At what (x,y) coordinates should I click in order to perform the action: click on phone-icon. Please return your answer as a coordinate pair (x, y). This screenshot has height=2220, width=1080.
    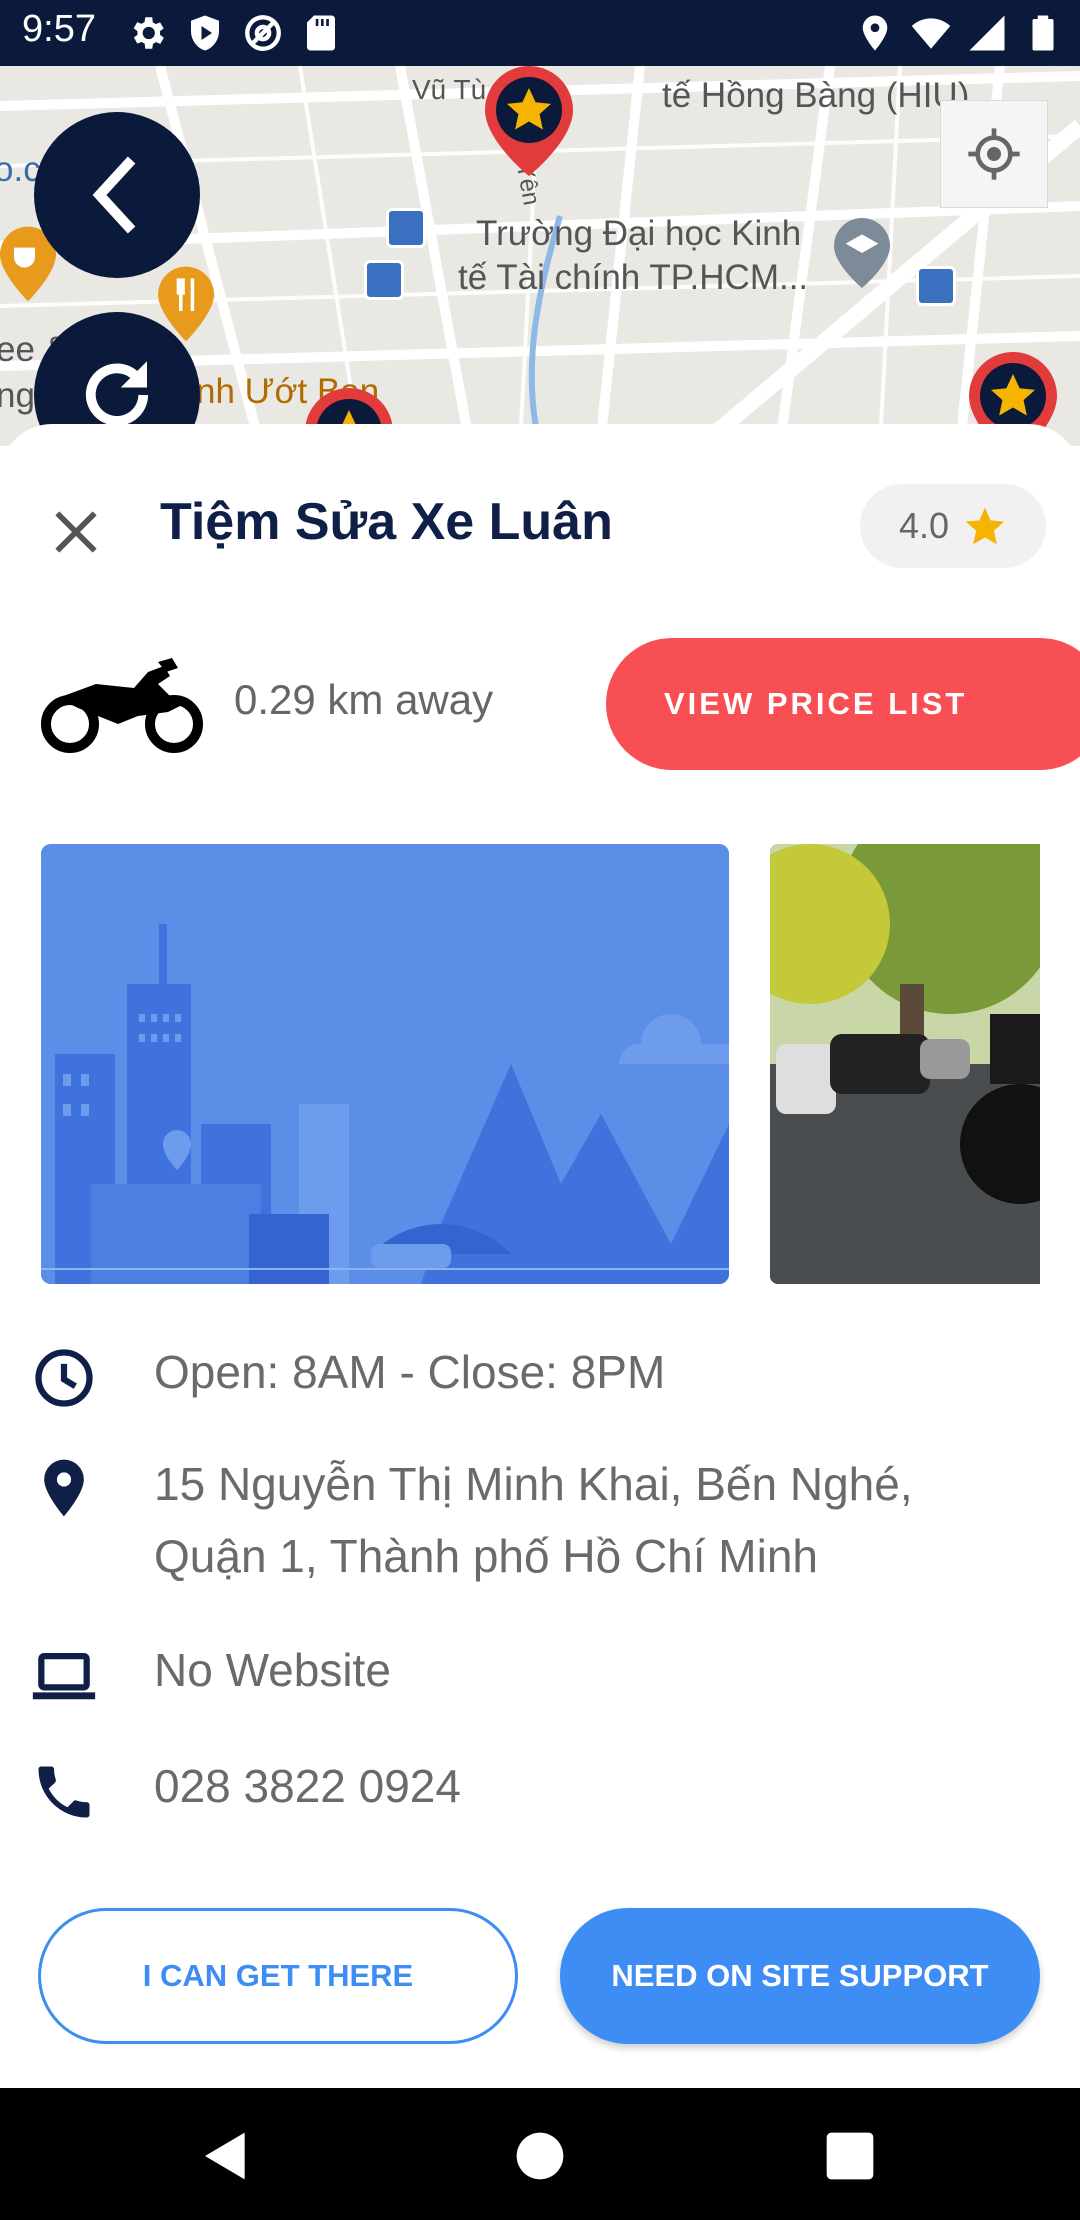
    Looking at the image, I should click on (64, 1792).